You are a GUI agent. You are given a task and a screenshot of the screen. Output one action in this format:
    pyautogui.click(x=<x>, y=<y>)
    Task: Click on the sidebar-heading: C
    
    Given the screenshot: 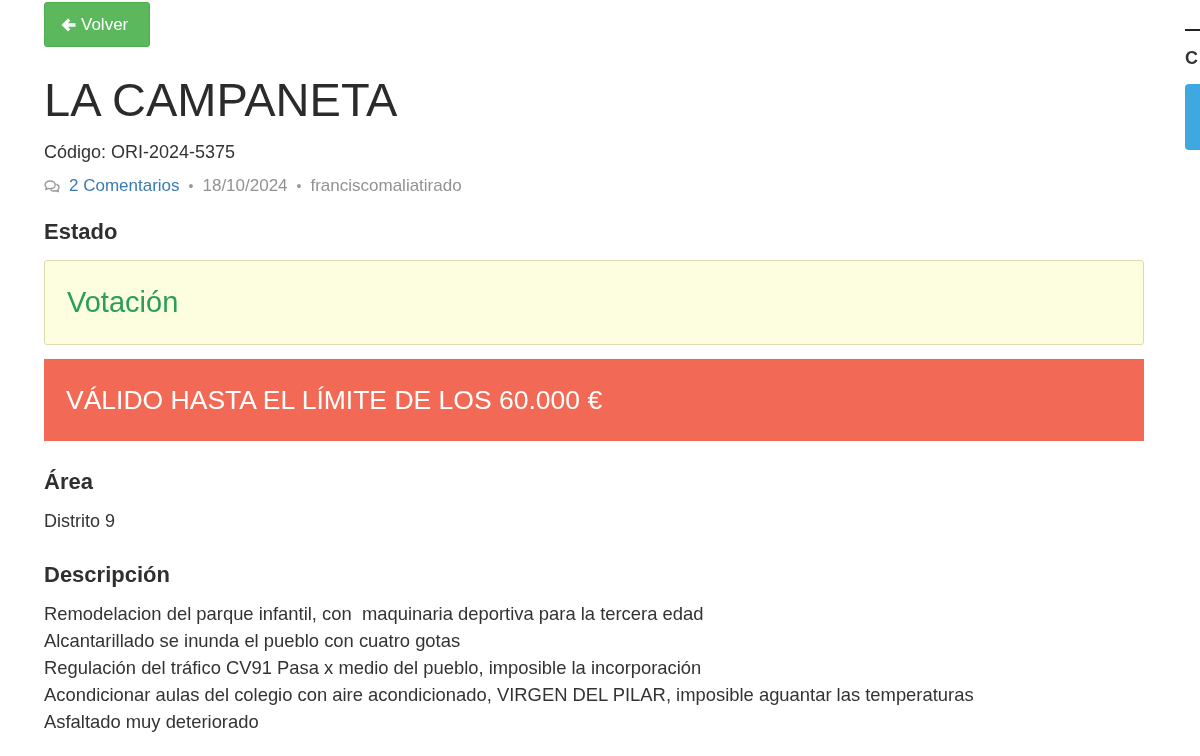 What is the action you would take?
    pyautogui.click(x=1192, y=58)
    